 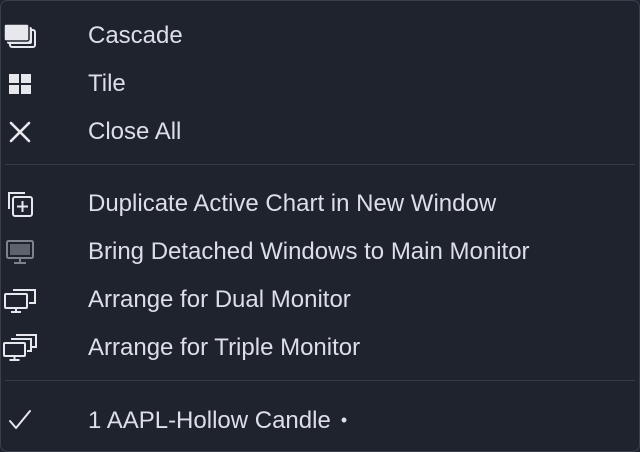 What do you see at coordinates (224, 347) in the screenshot?
I see `menu-item-label: Arrange for Triple Monitor` at bounding box center [224, 347].